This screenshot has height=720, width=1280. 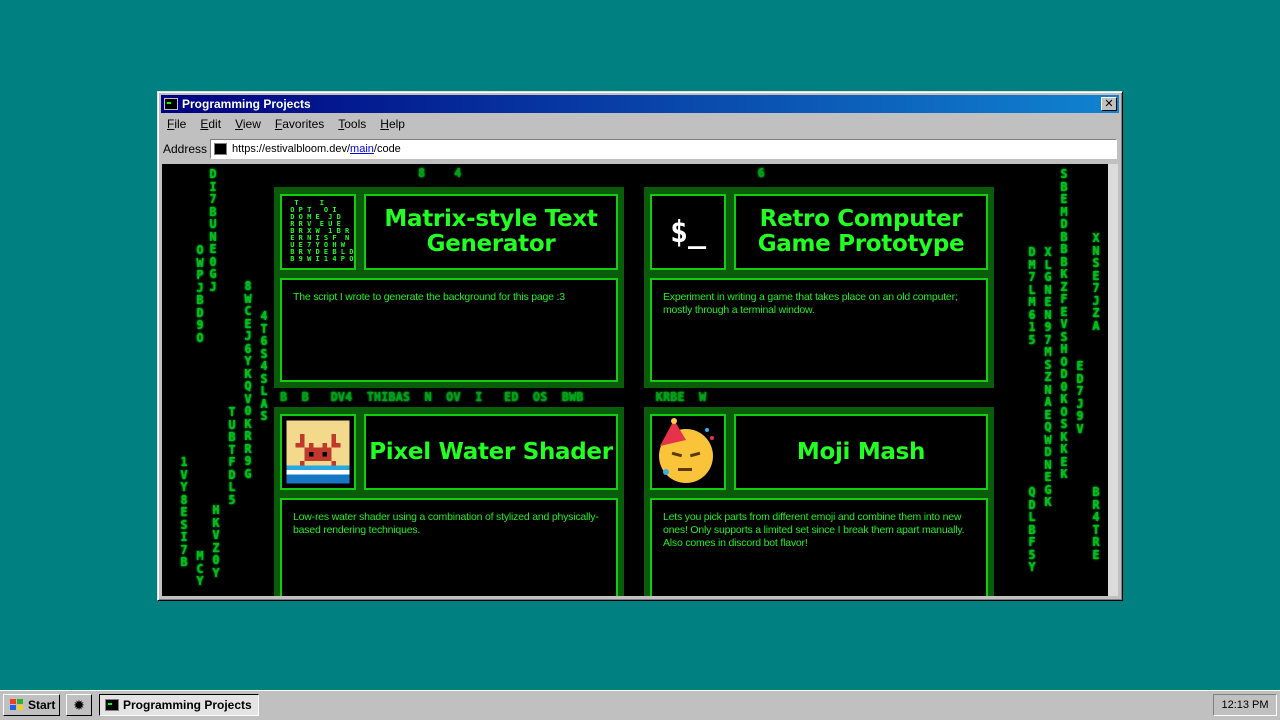 I want to click on title-bar: Programming Projects ✕, so click(x=640, y=104).